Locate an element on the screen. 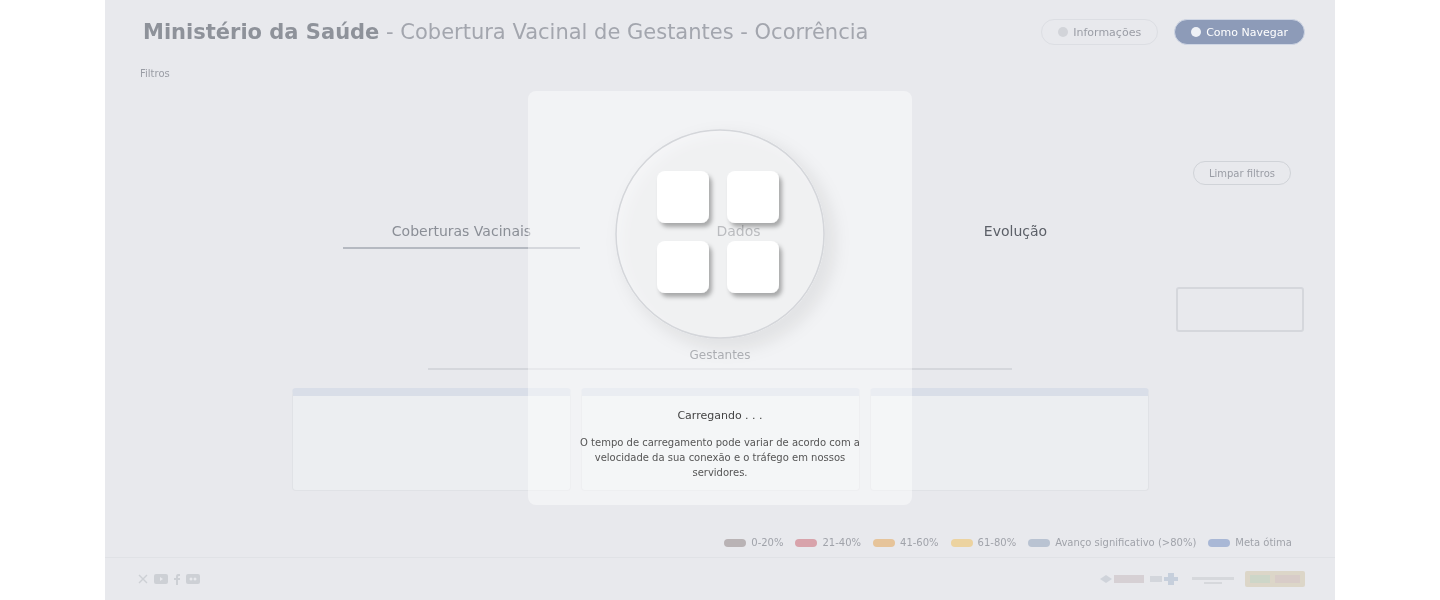 The image size is (1440, 600). section-title: Gestantes is located at coordinates (720, 359).